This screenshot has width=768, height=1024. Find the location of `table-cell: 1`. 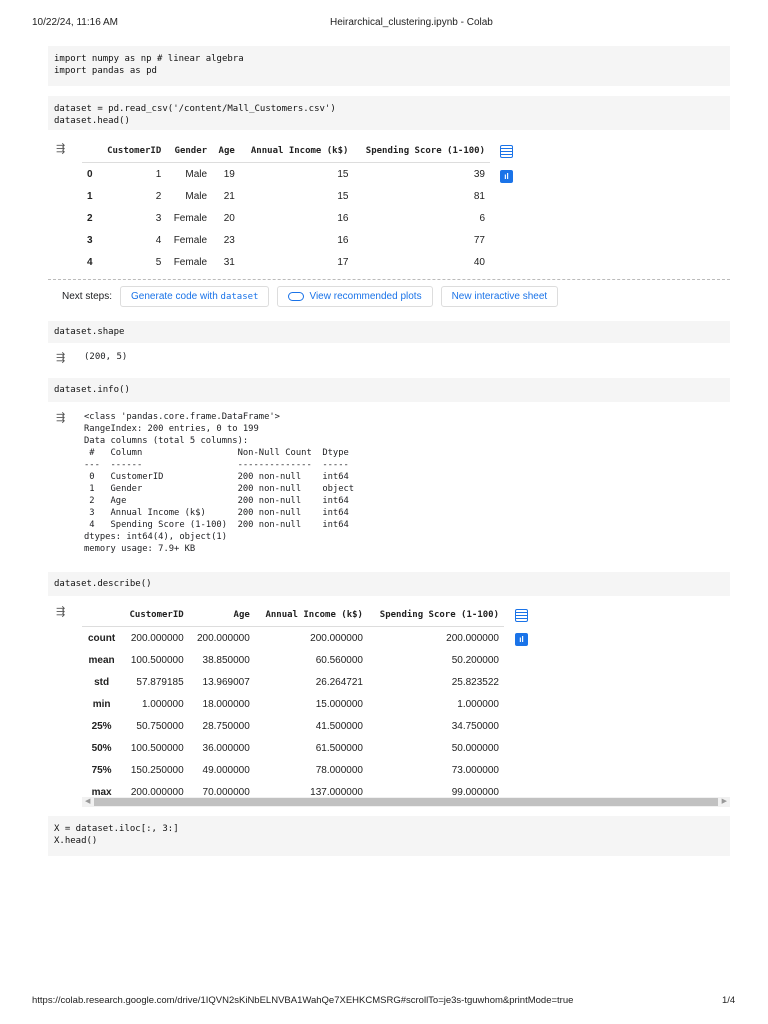

table-cell: 1 is located at coordinates (158, 174).